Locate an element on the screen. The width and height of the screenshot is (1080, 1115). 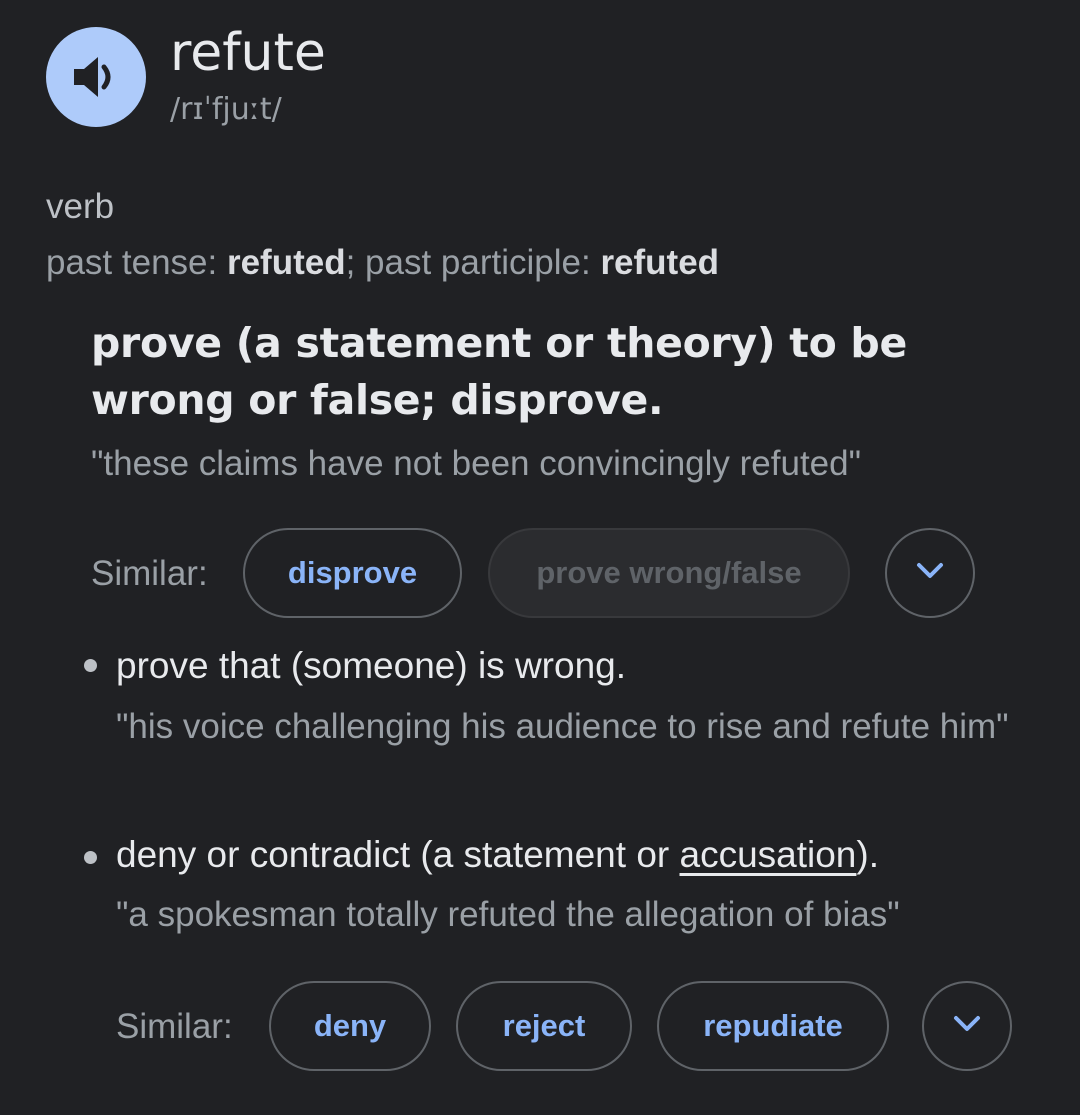
pronunciation-speaker-button is located at coordinates (96, 77).